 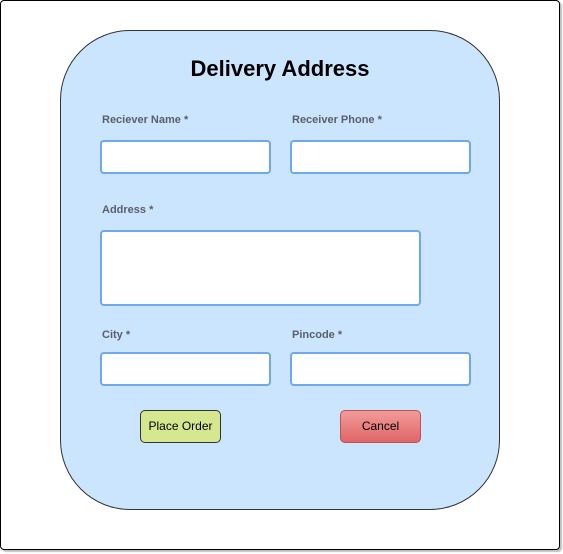 What do you see at coordinates (145, 120) in the screenshot?
I see `receiver-name-label: Reciever Name *` at bounding box center [145, 120].